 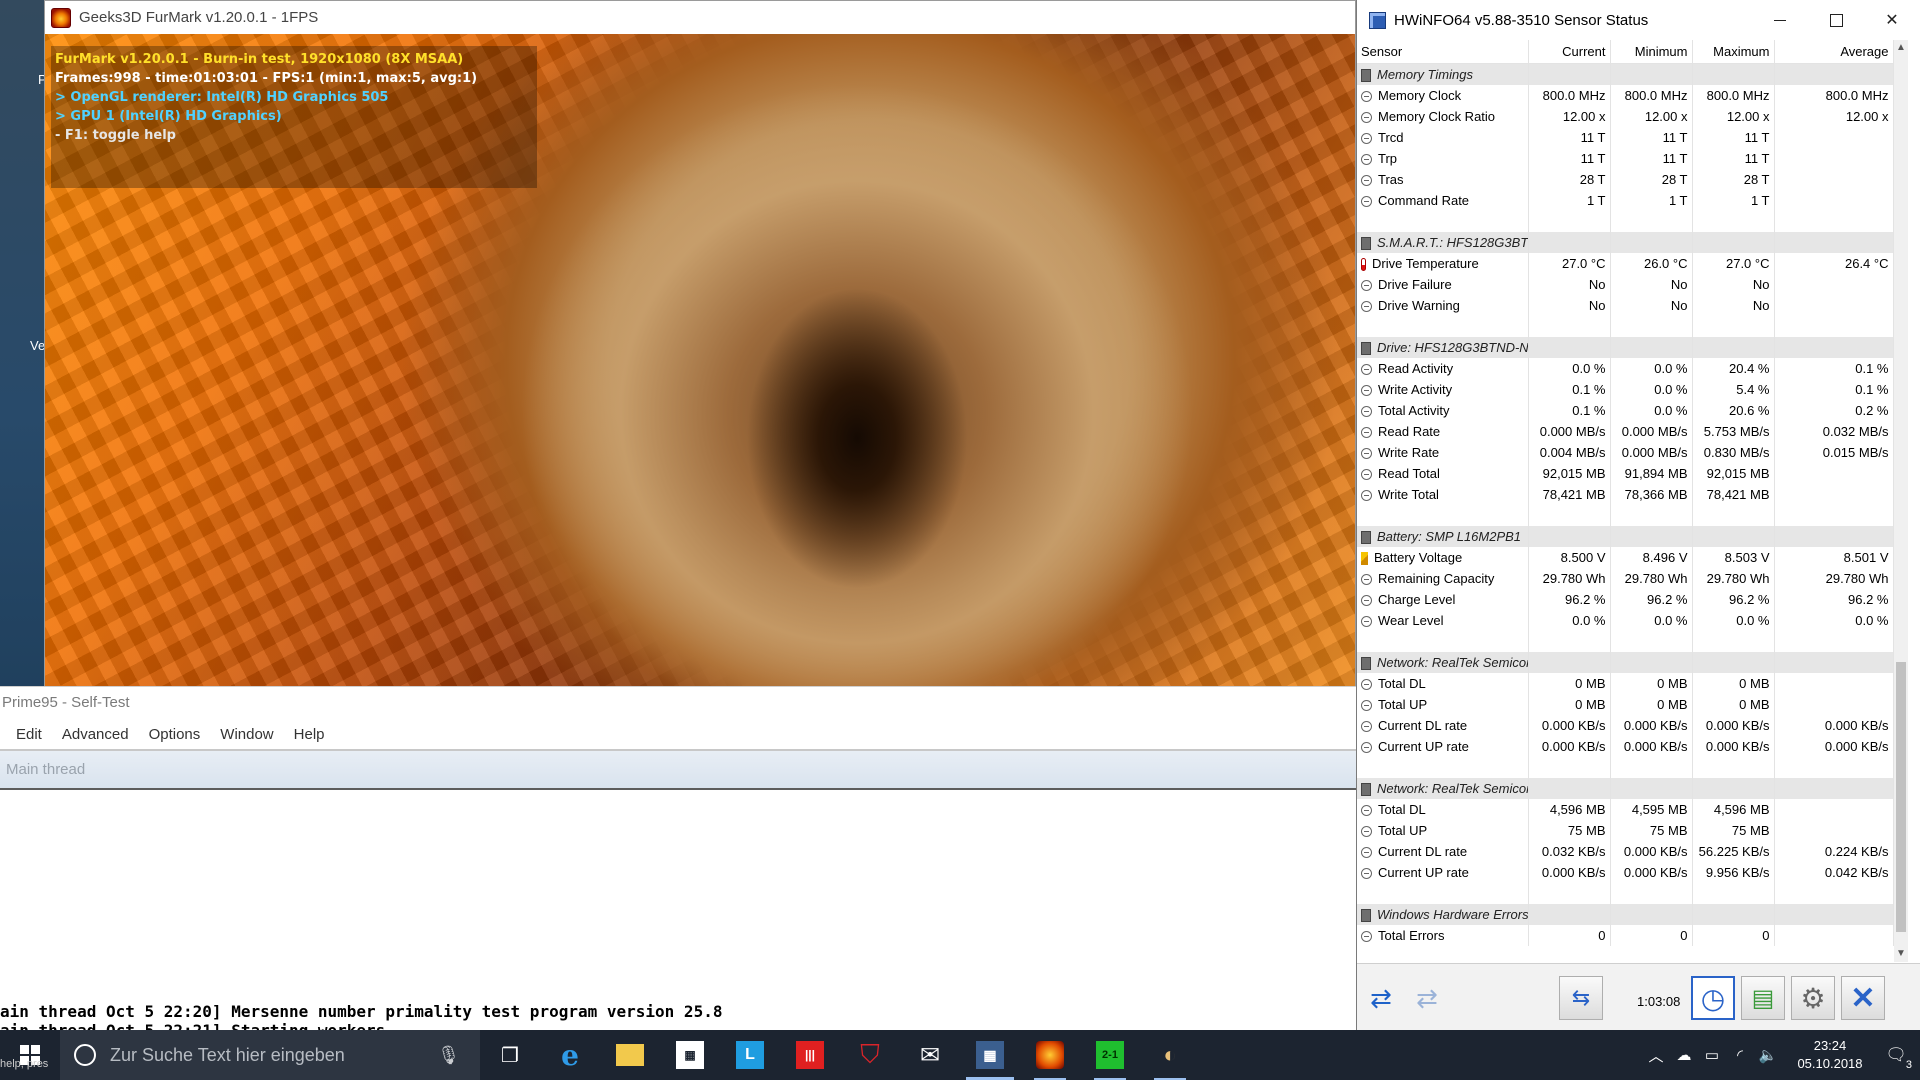 I want to click on search-input: Zur Suche Text hier eingeben, so click(x=227, y=1055).